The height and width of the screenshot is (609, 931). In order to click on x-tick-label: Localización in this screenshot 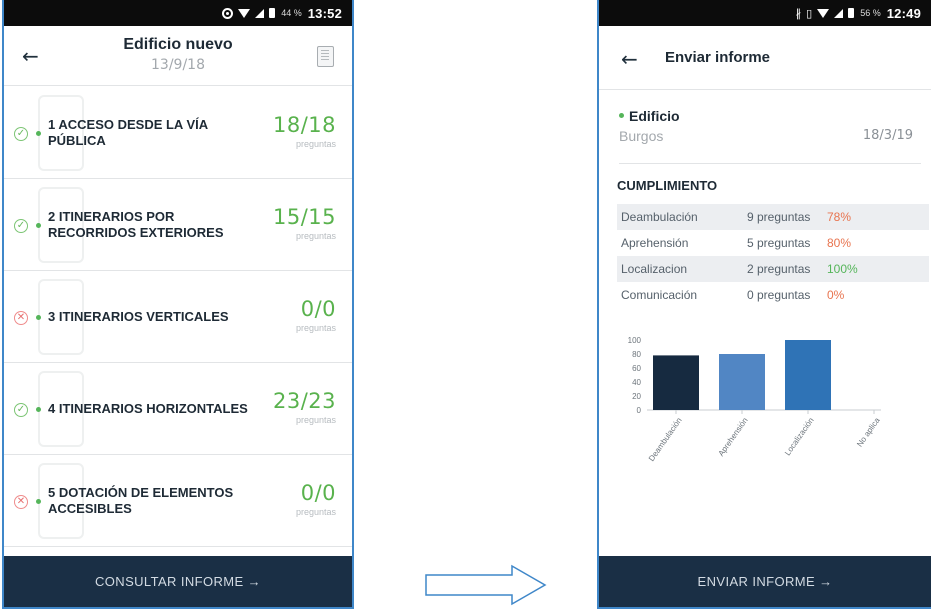, I will do `click(799, 436)`.